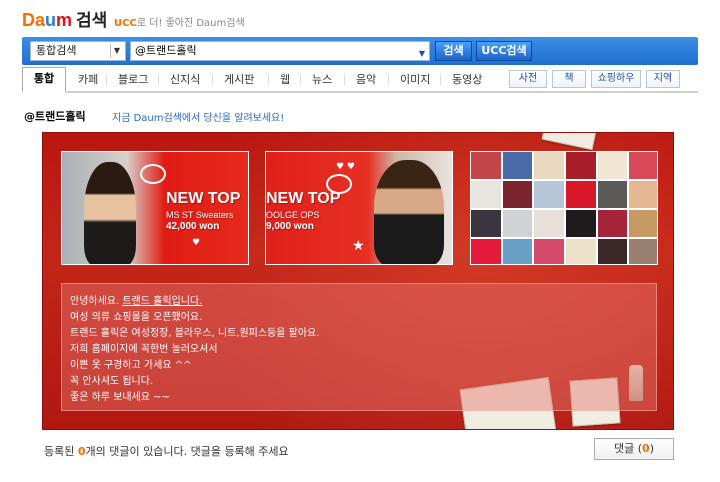 Image resolution: width=720 pixels, height=482 pixels. I want to click on logo-part-3: m, so click(64, 20).